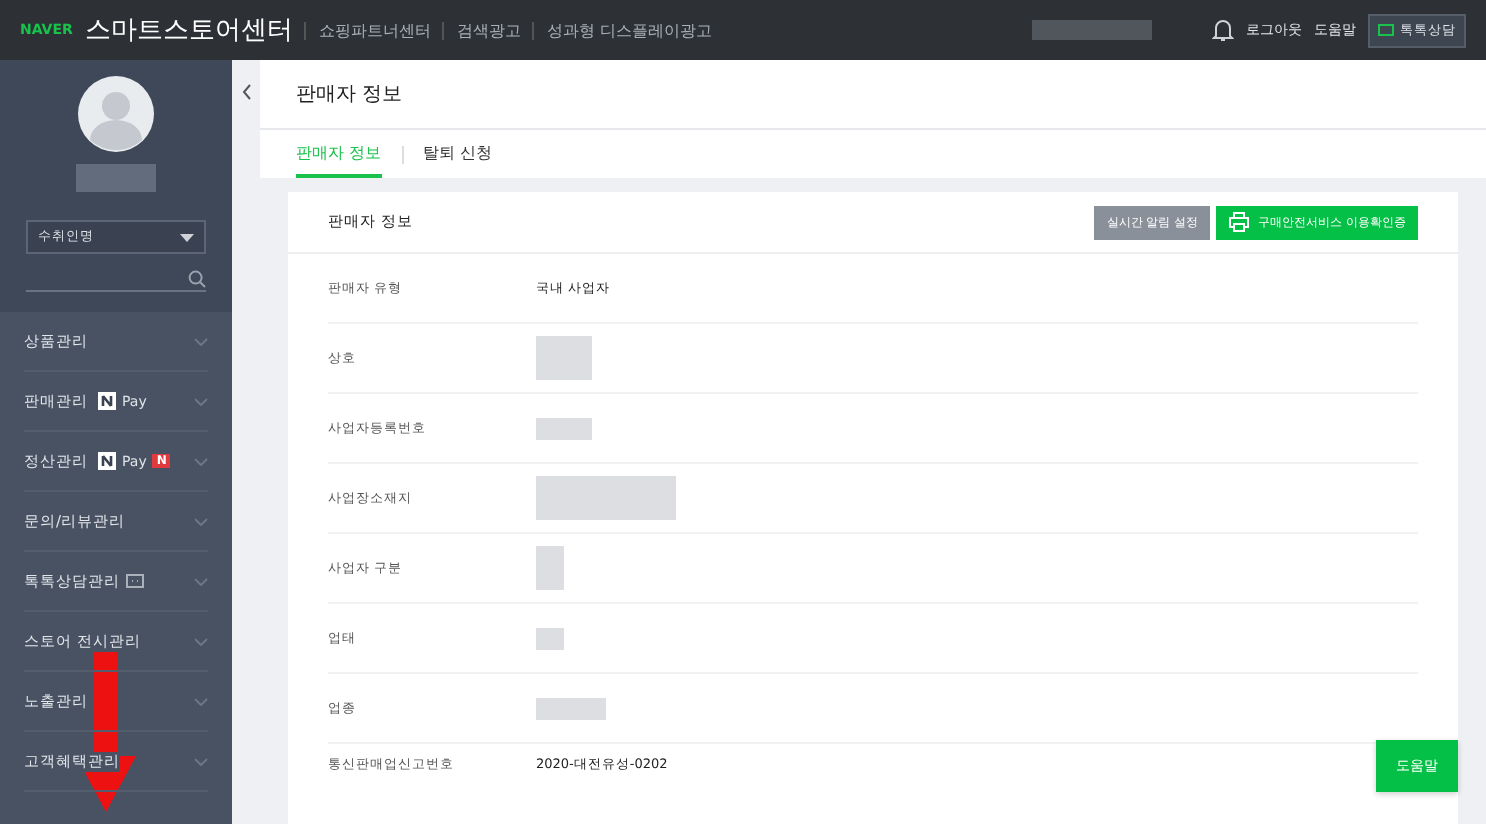 The width and height of the screenshot is (1486, 824). What do you see at coordinates (188, 30) in the screenshot?
I see `app-title: 스마트스토어센터` at bounding box center [188, 30].